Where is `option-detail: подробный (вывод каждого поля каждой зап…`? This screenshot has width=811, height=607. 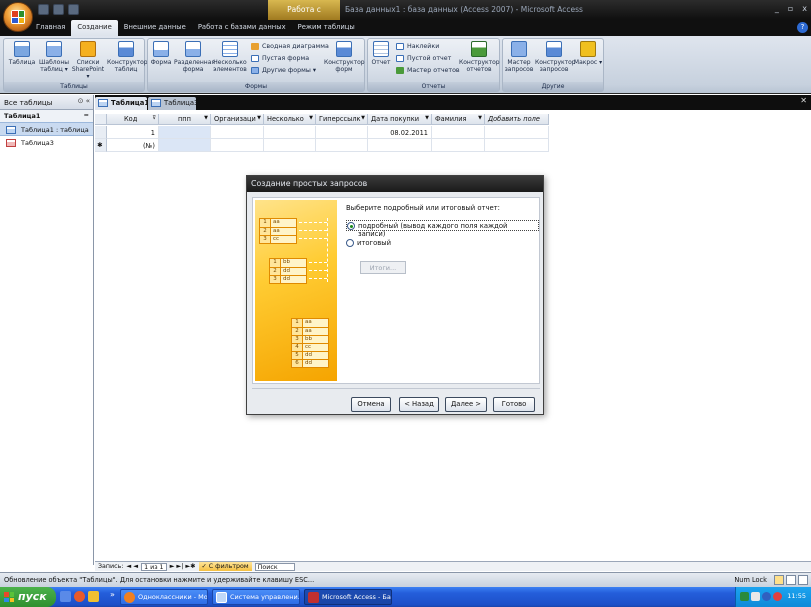 option-detail: подробный (вывод каждого поля каждой зап… is located at coordinates (442, 229).